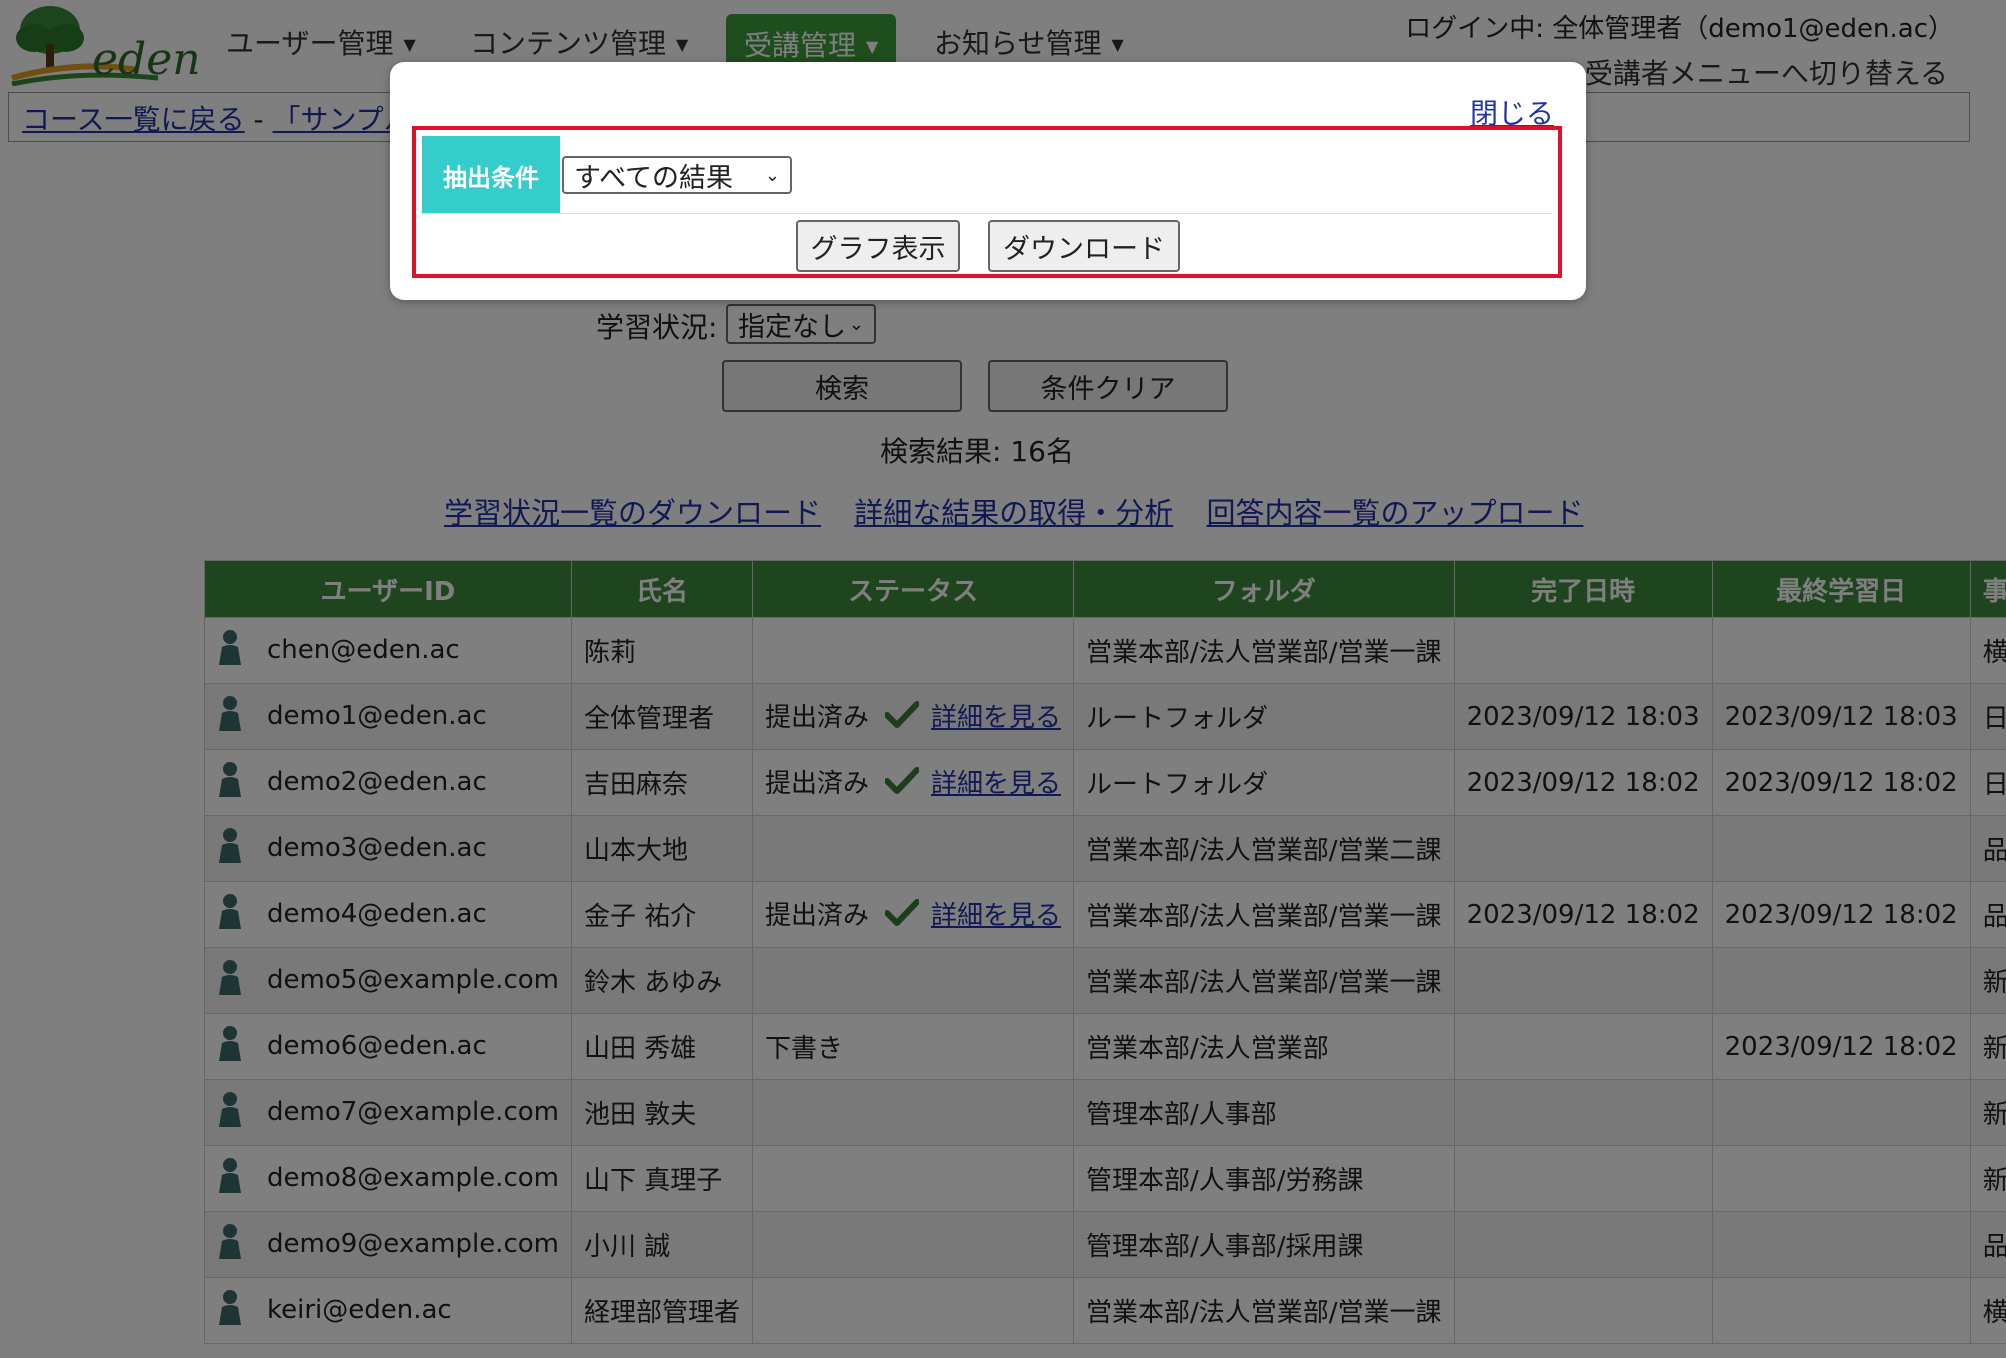 This screenshot has height=1358, width=2006. Describe the element at coordinates (878, 246) in the screenshot. I see `show-graph-button: グラフ表示` at that location.